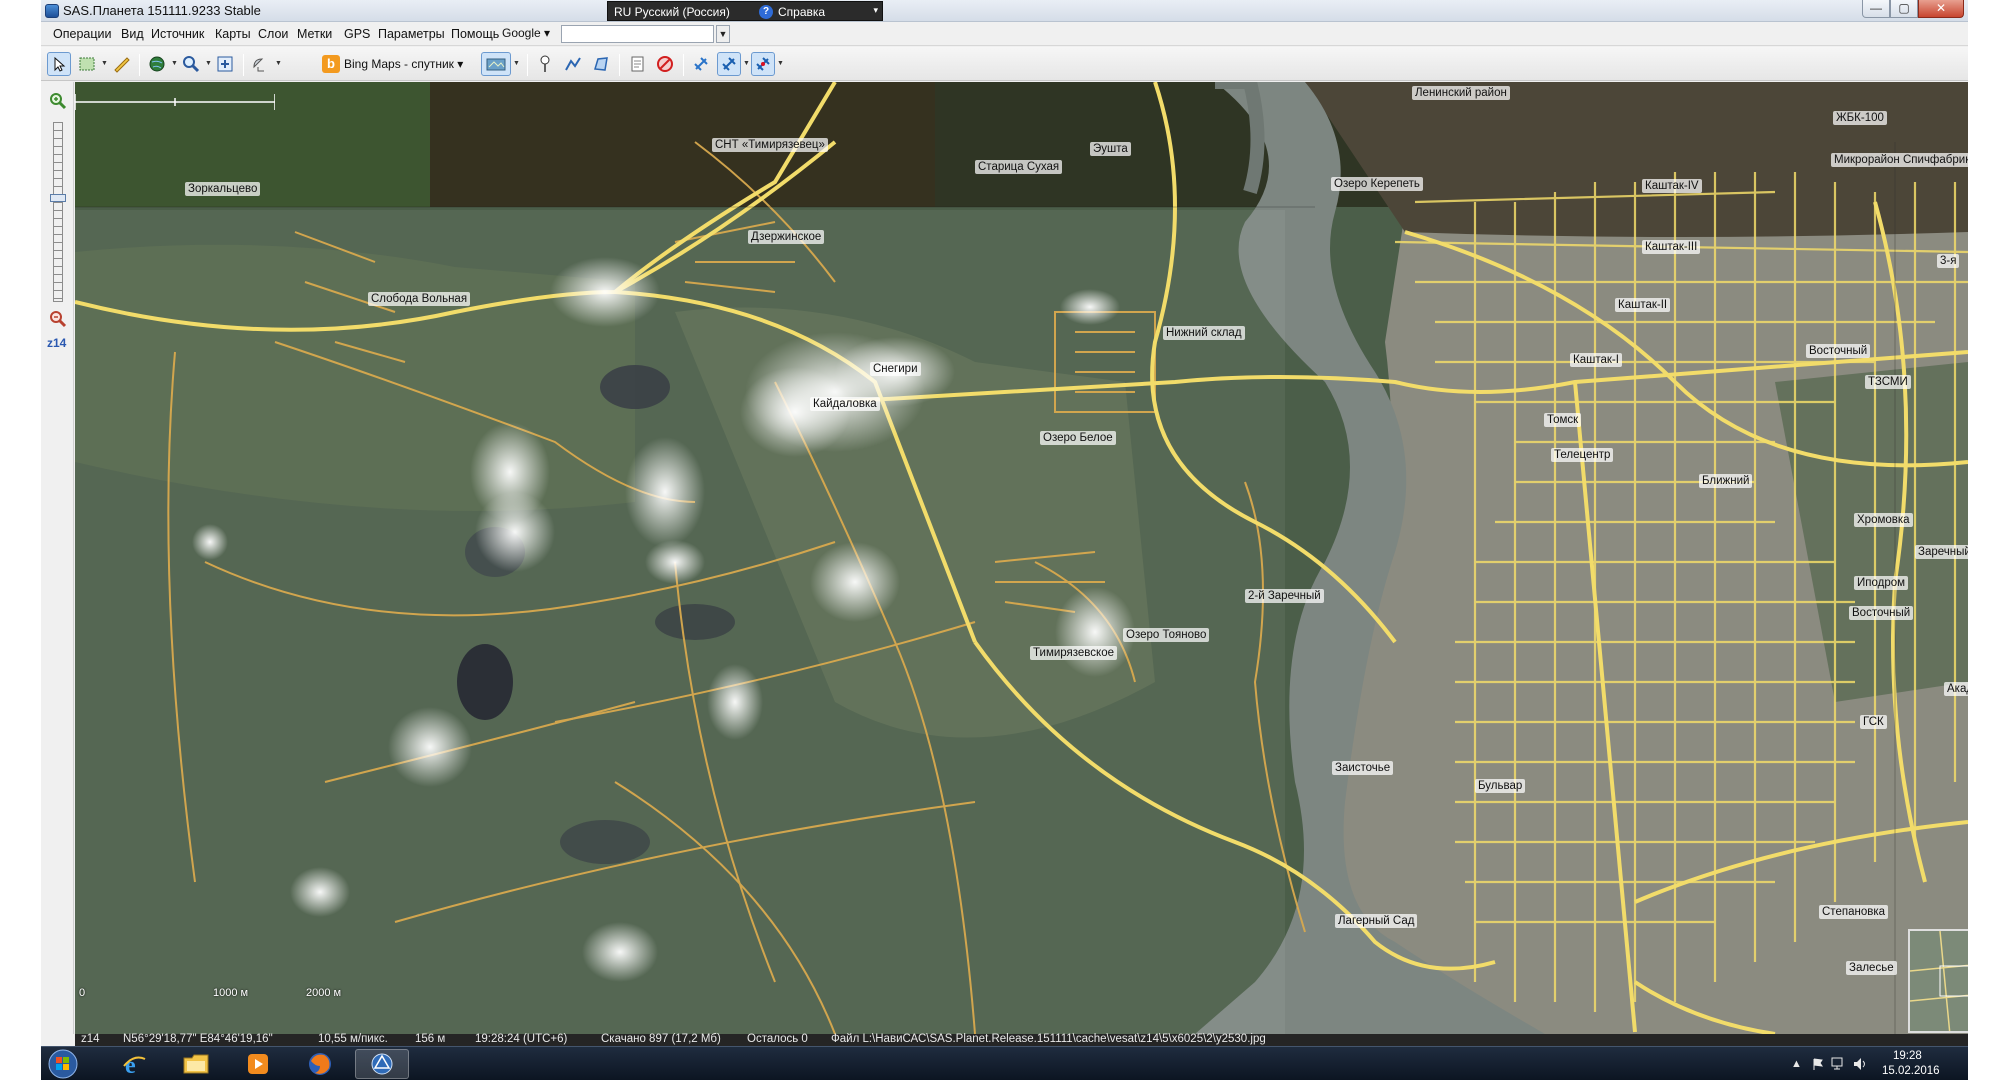 This screenshot has height=1080, width=2000. I want to click on layers-dropdown-icon: ▼, so click(516, 63).